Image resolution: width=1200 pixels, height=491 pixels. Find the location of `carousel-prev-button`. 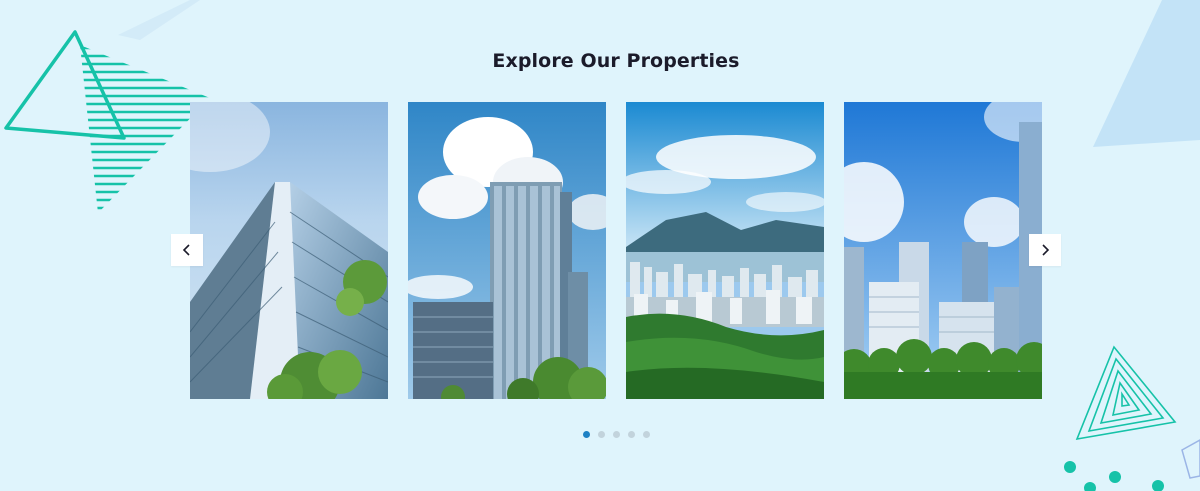

carousel-prev-button is located at coordinates (187, 250).